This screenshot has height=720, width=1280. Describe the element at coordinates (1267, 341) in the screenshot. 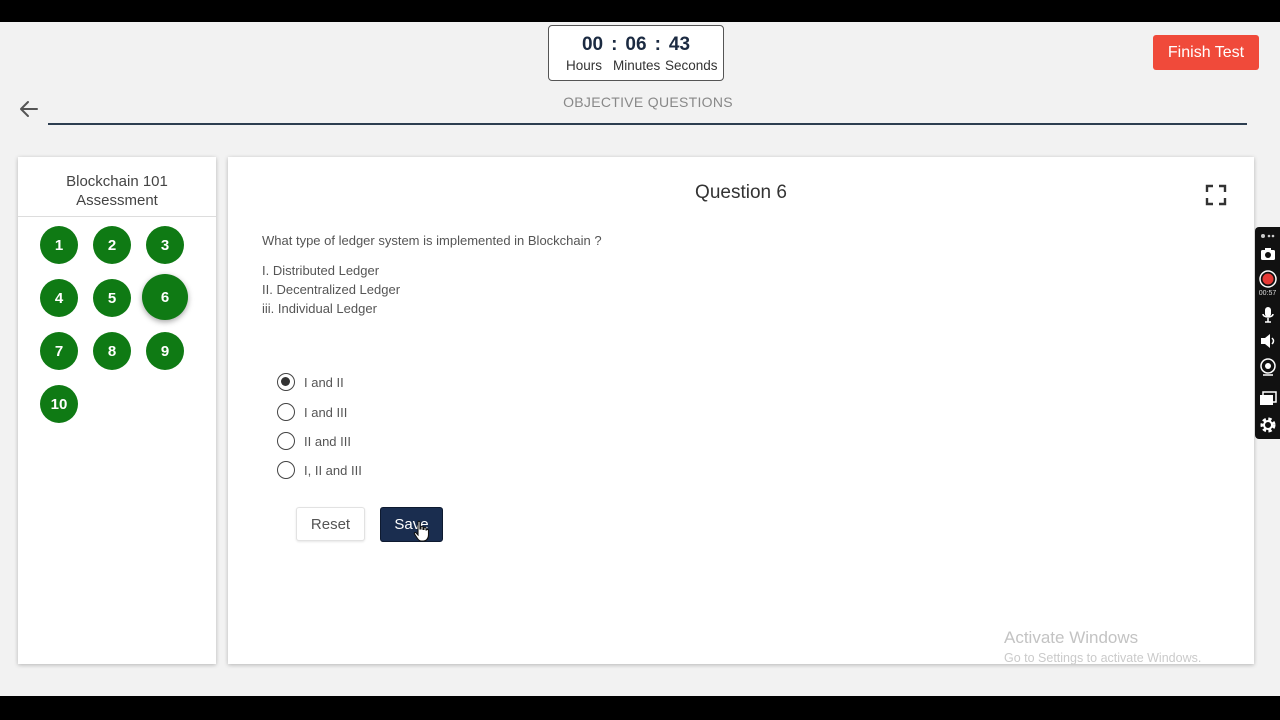

I see `speaker-icon` at that location.